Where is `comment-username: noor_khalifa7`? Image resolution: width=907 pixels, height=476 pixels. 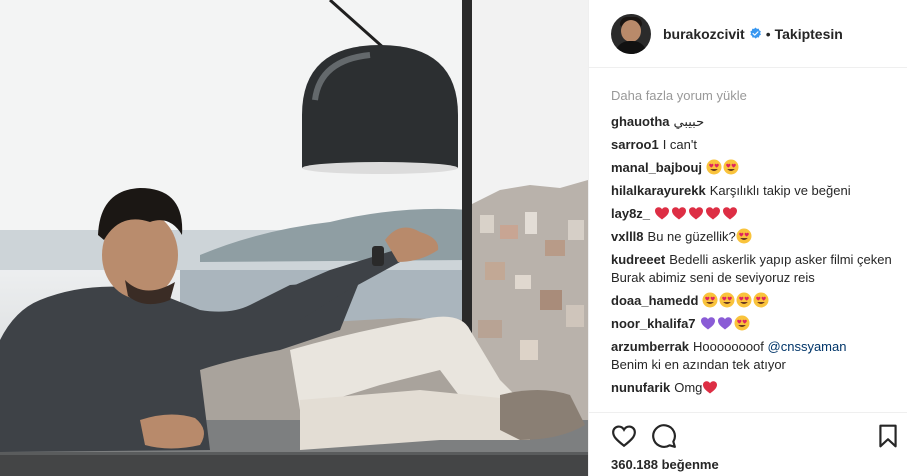
comment-username: noor_khalifa7 is located at coordinates (653, 323).